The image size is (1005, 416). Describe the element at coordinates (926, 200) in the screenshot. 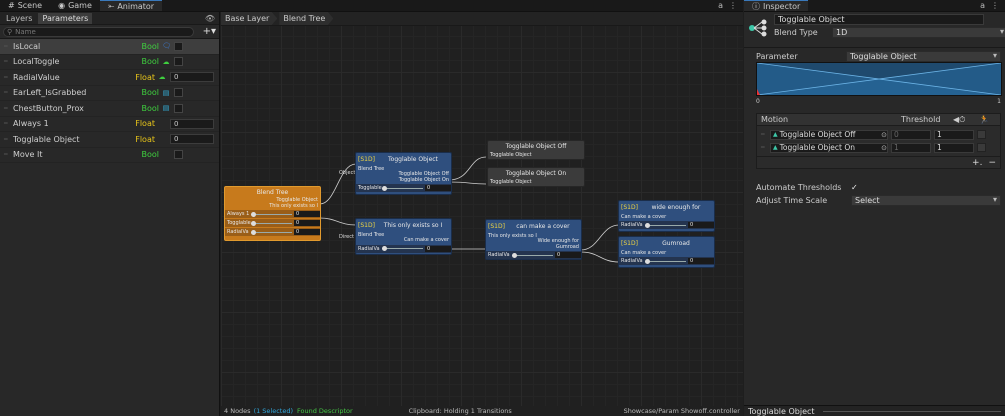

I see `adjust-time-scale-dropdown: Select` at that location.